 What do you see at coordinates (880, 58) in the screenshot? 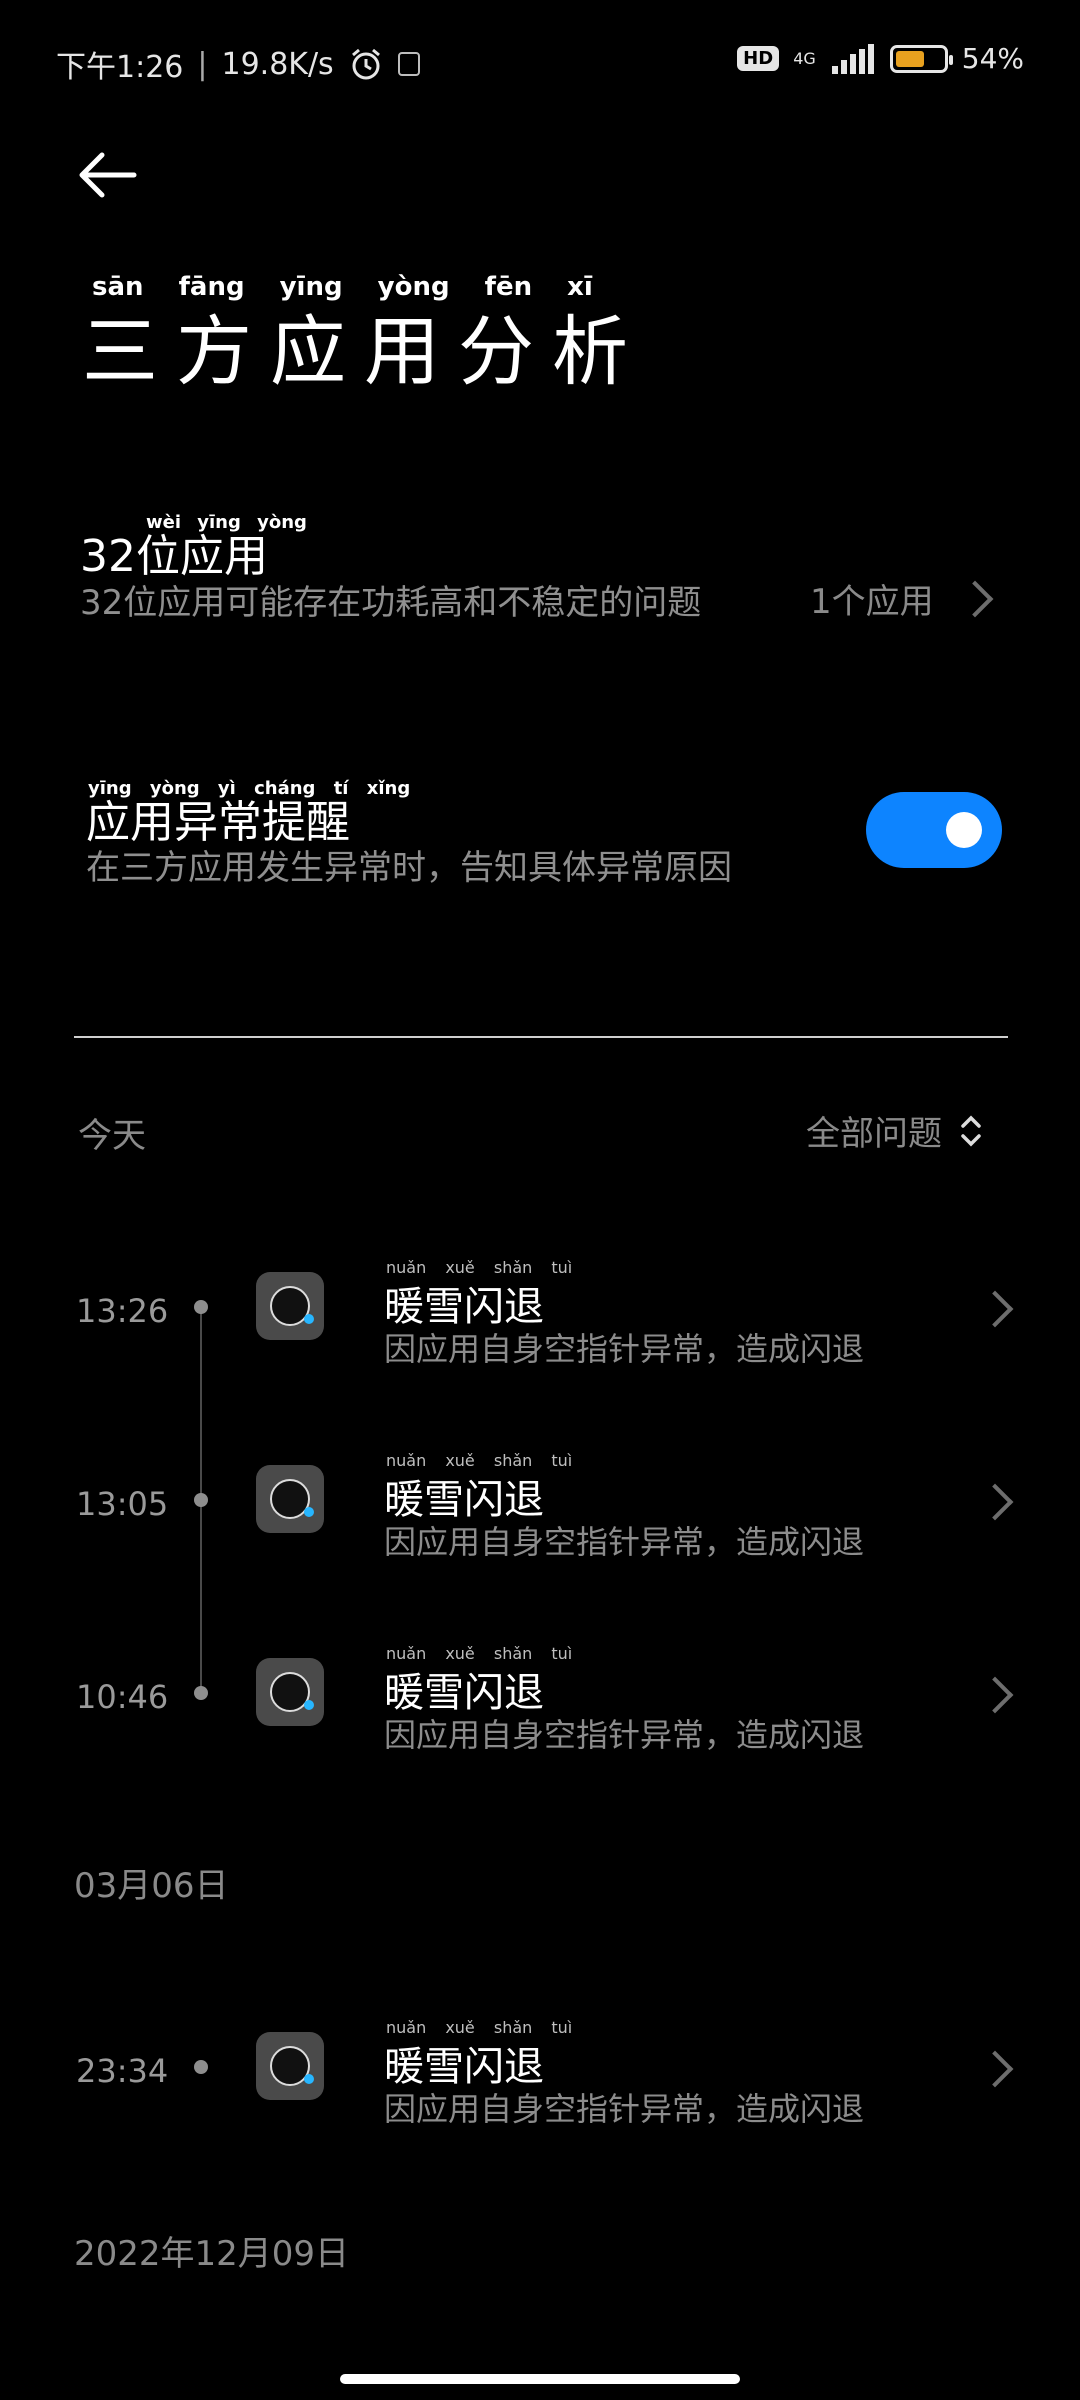
I see `status-bar-right: HD 4G 54%` at bounding box center [880, 58].